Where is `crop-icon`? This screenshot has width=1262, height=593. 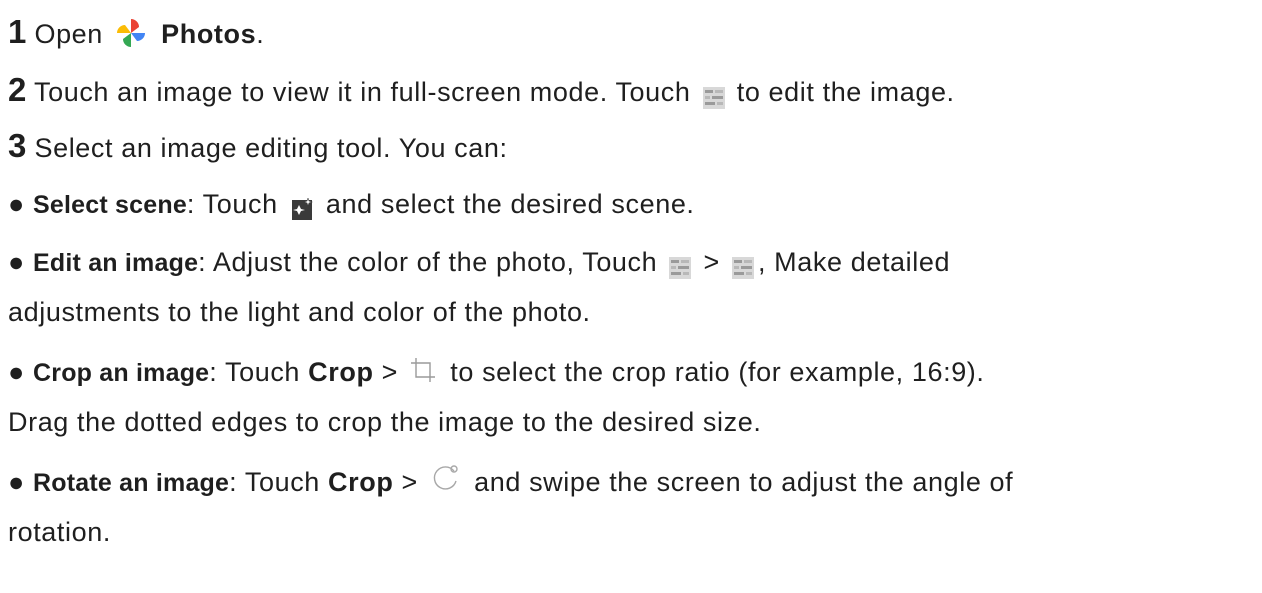
crop-icon is located at coordinates (423, 368).